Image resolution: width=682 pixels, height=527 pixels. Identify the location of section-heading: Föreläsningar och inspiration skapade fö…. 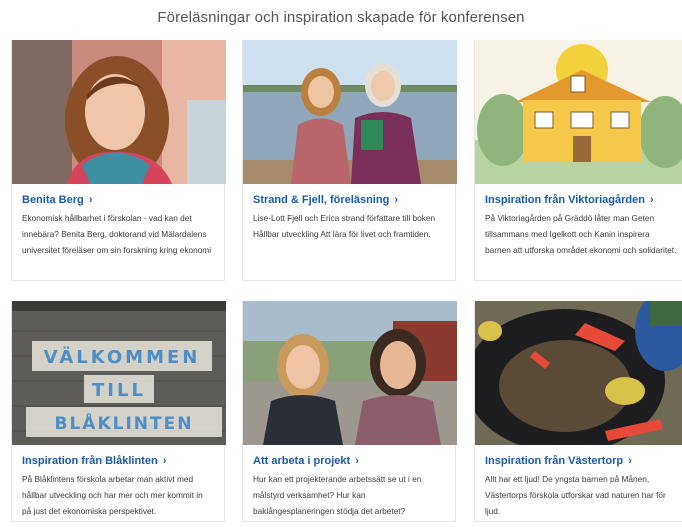
(341, 17).